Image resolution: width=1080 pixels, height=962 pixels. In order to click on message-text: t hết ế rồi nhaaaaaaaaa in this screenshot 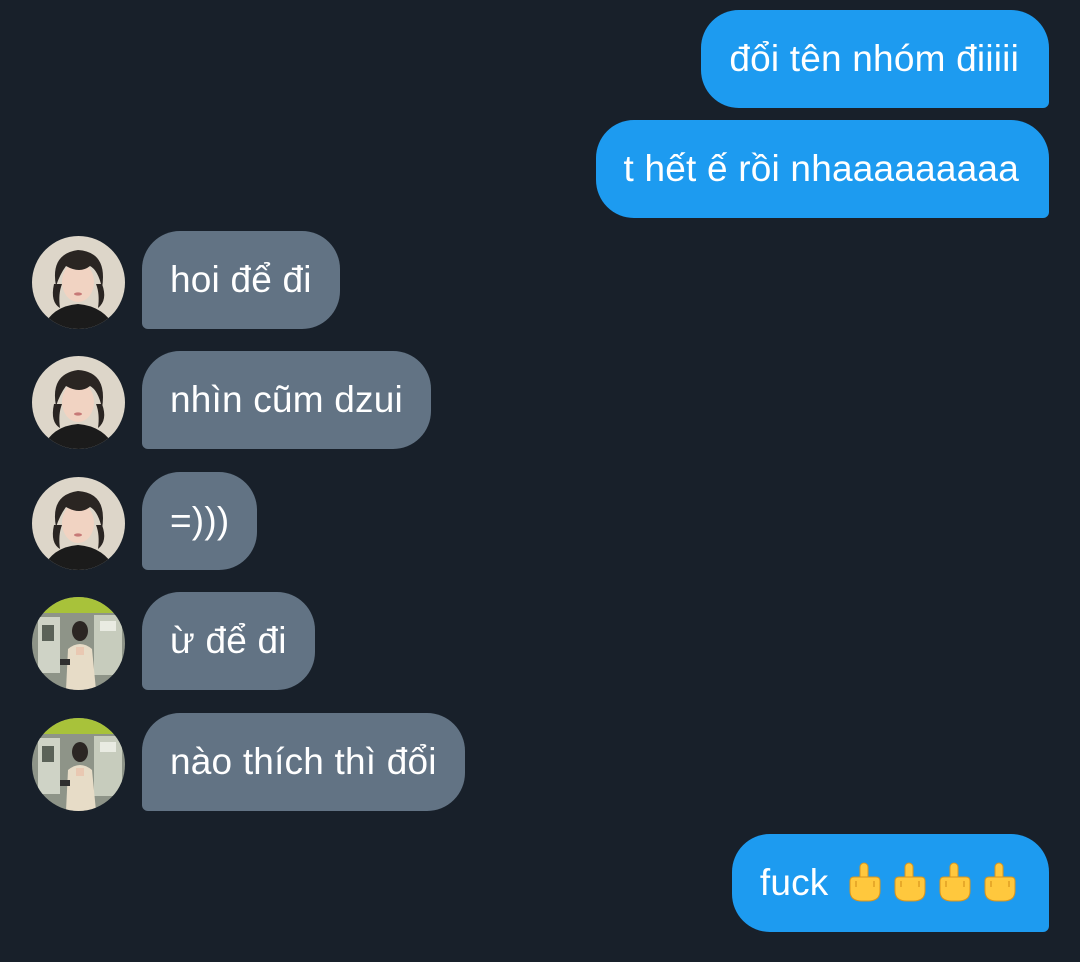, I will do `click(821, 168)`.